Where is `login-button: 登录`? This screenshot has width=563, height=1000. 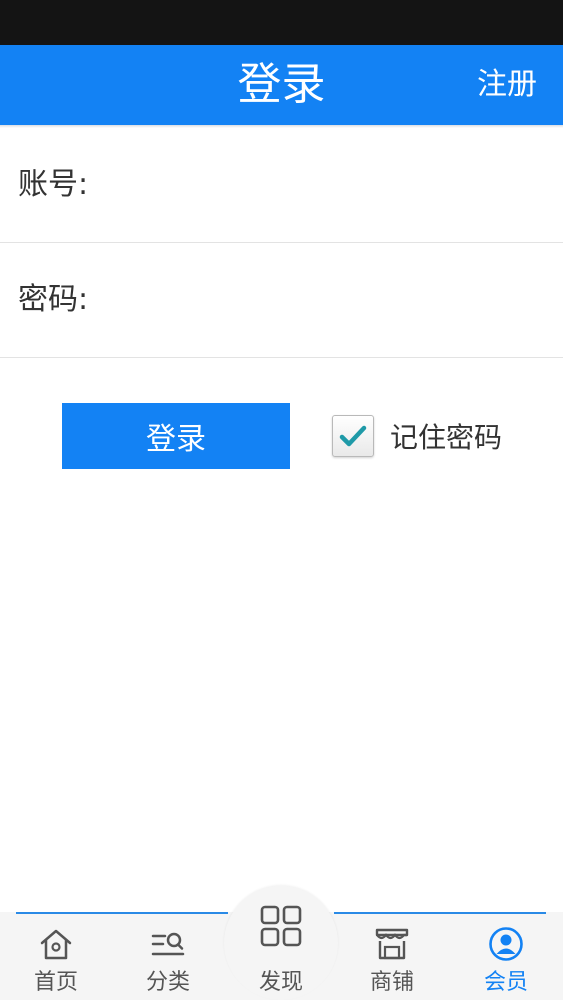 login-button: 登录 is located at coordinates (176, 436).